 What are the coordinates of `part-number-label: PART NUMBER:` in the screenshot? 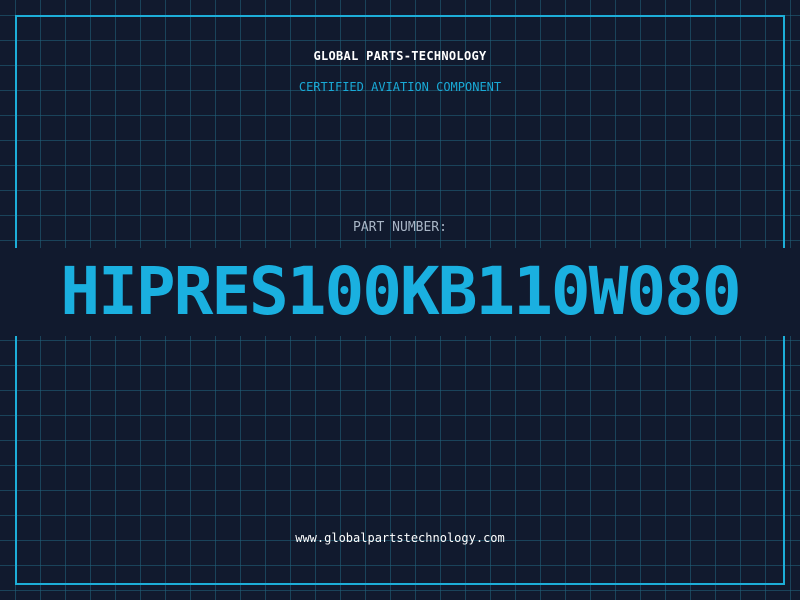 It's located at (400, 227).